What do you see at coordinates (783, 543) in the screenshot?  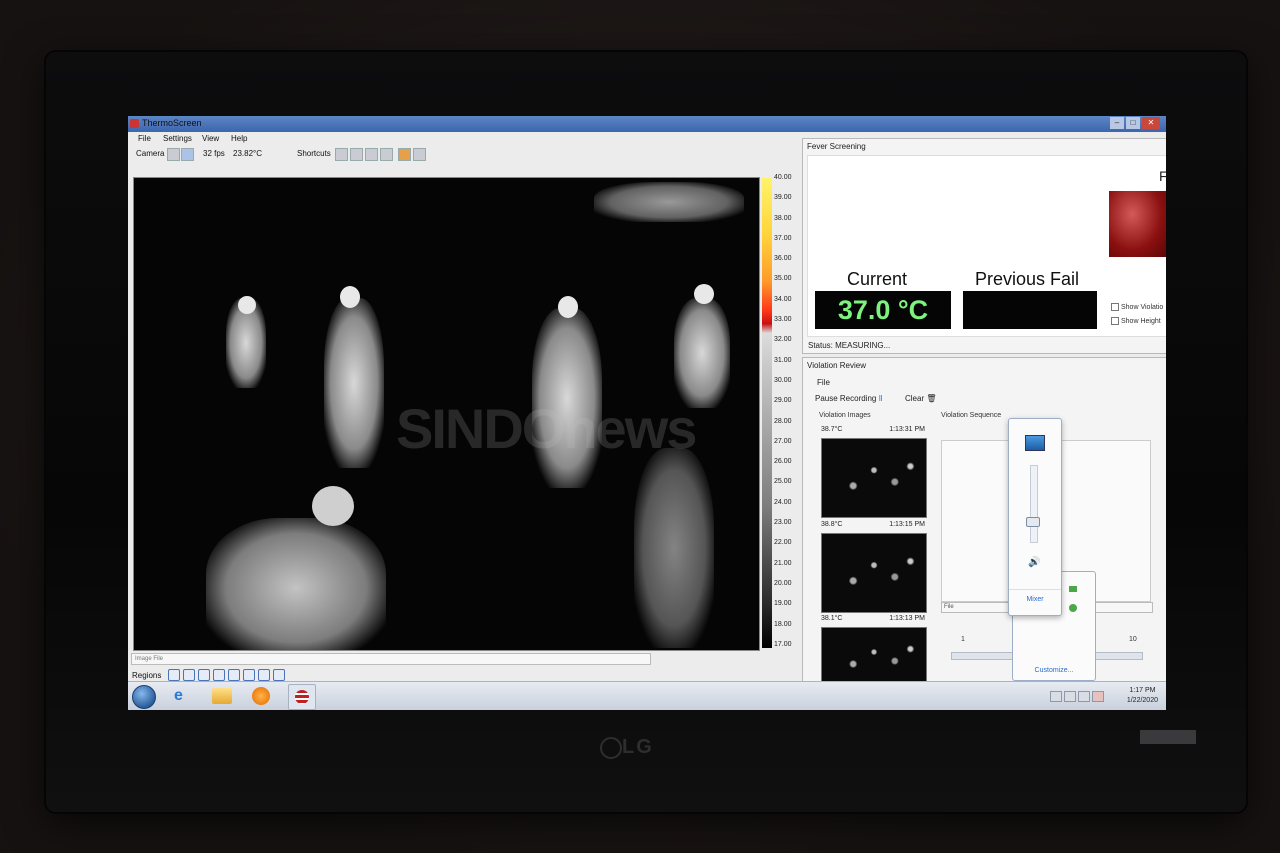 I see `scale-tick-label: 22.00` at bounding box center [783, 543].